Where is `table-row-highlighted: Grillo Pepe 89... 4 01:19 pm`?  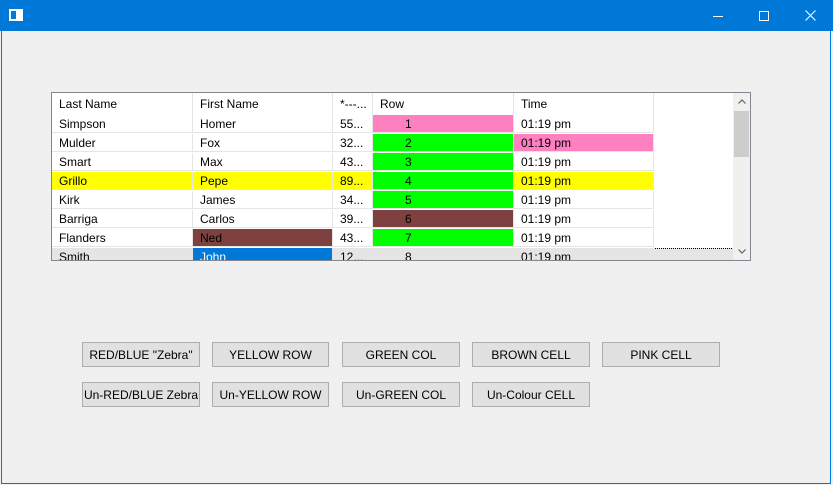 table-row-highlighted: Grillo Pepe 89... 4 01:19 pm is located at coordinates (393, 181).